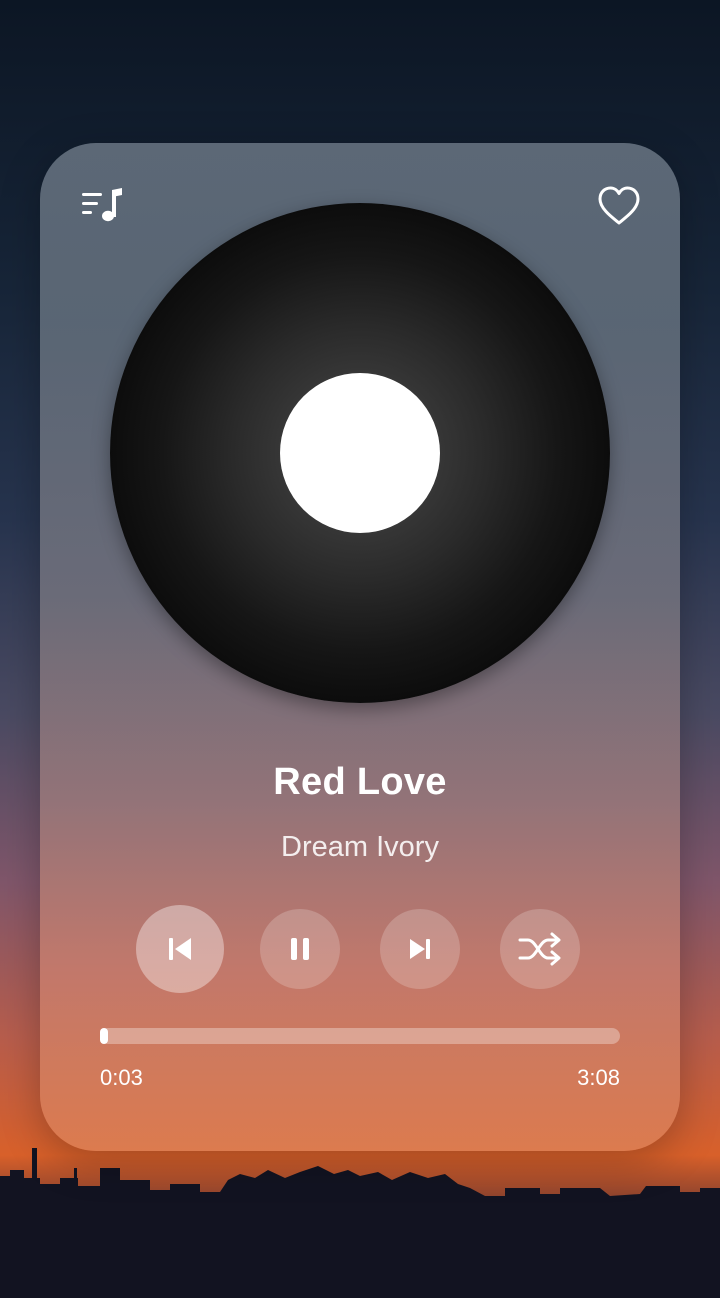 This screenshot has width=720, height=1298. Describe the element at coordinates (104, 1036) in the screenshot. I see `progress-fill` at that location.